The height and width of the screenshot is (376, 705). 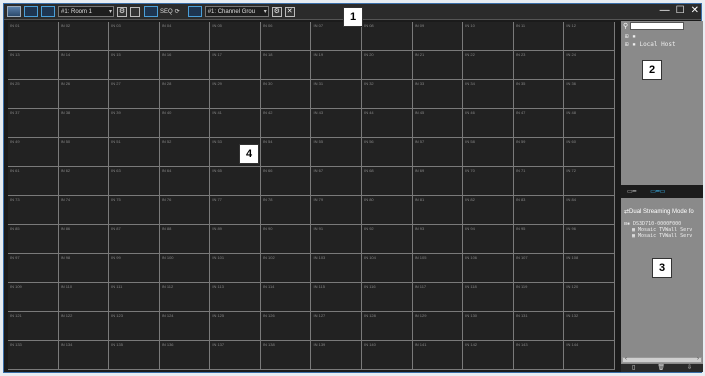 I want to click on video-wall-cell: IN 86, so click(x=84, y=239).